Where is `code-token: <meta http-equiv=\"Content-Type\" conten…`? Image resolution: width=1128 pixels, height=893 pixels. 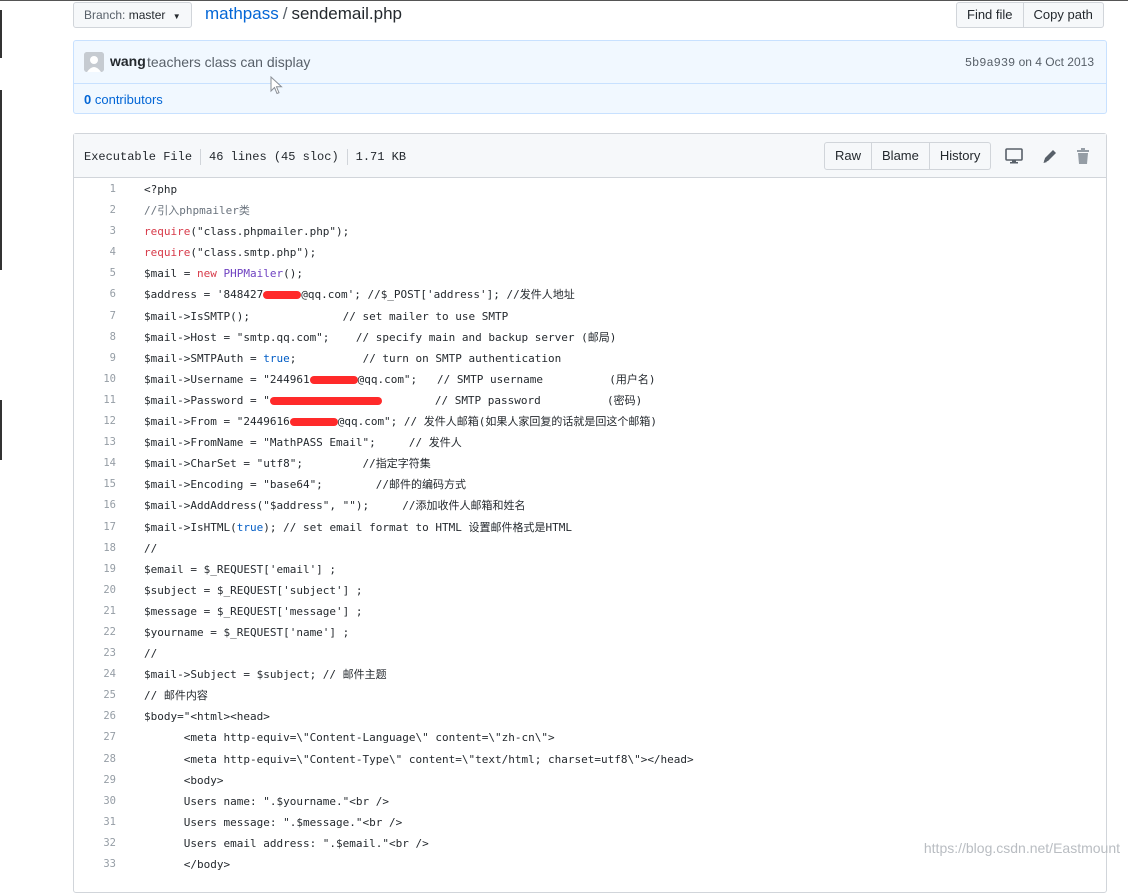 code-token: <meta http-equiv=\"Content-Type\" conten… is located at coordinates (419, 759).